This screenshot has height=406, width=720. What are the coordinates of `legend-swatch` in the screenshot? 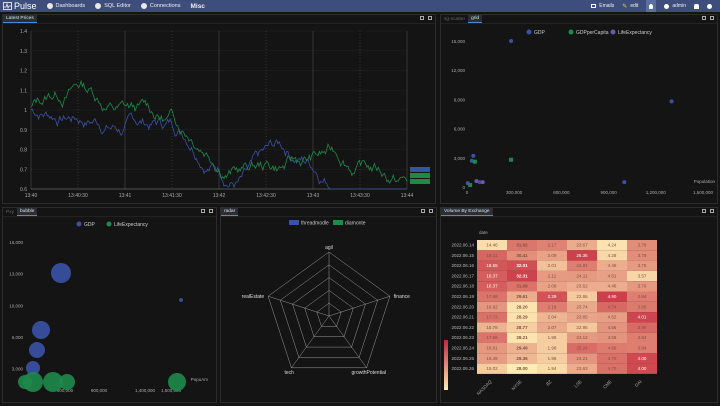 It's located at (294, 222).